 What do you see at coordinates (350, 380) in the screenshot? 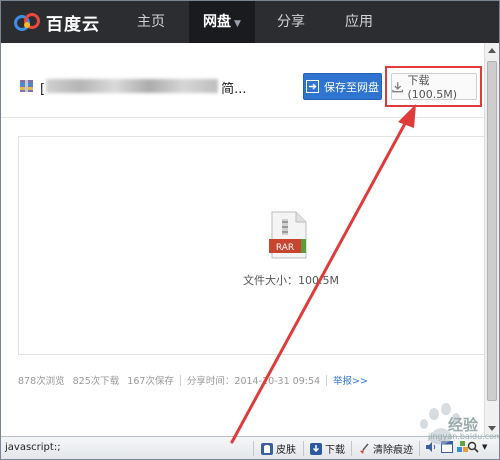
I see `report-link: 举报>>` at bounding box center [350, 380].